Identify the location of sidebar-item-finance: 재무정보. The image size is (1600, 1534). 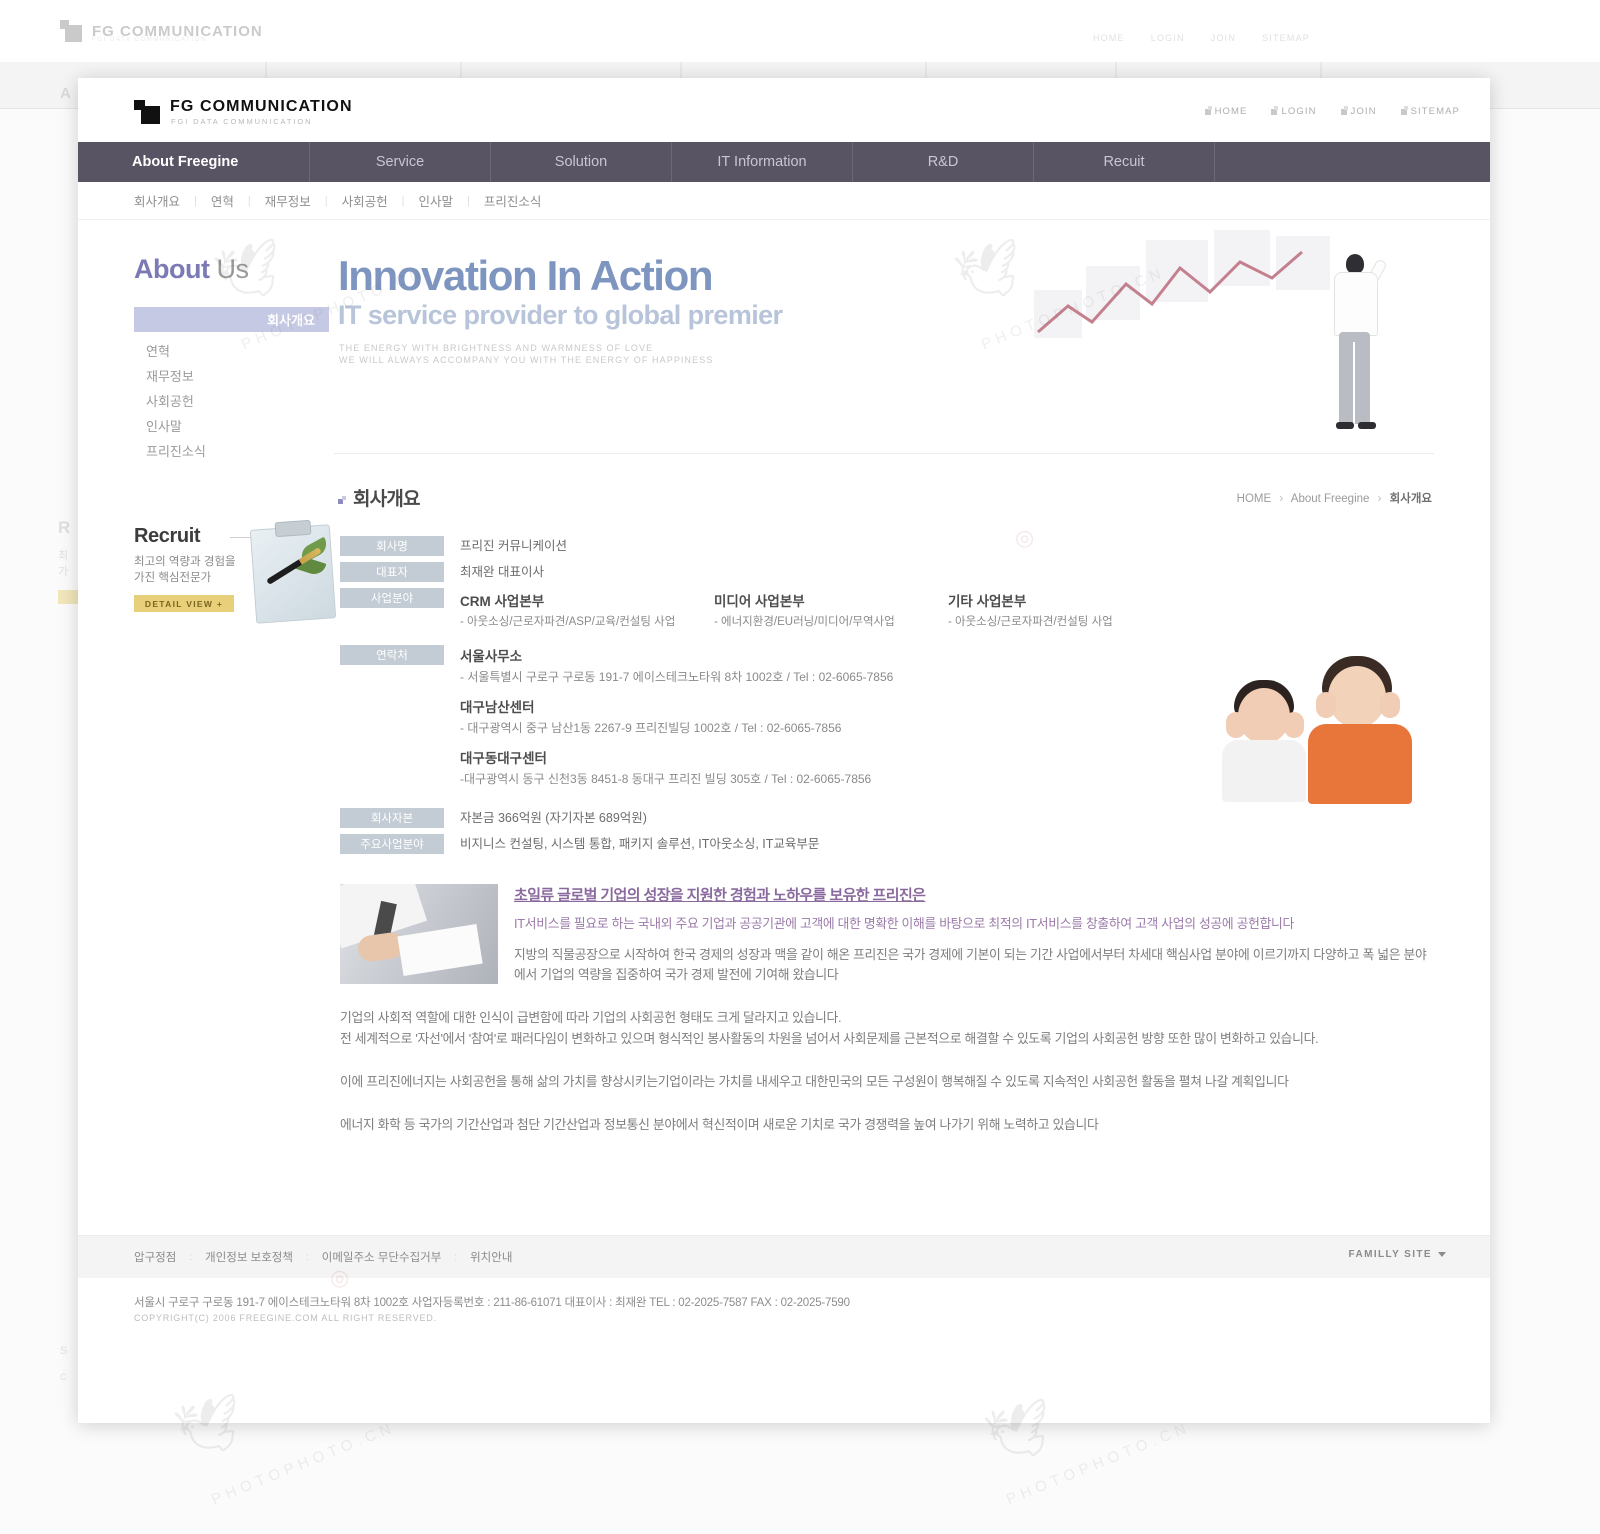
(231, 375).